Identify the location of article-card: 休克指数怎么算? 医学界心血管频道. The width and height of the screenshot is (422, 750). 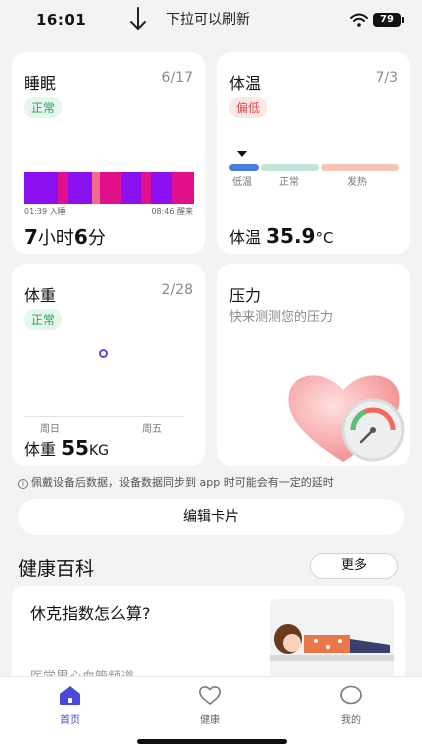
(208, 636).